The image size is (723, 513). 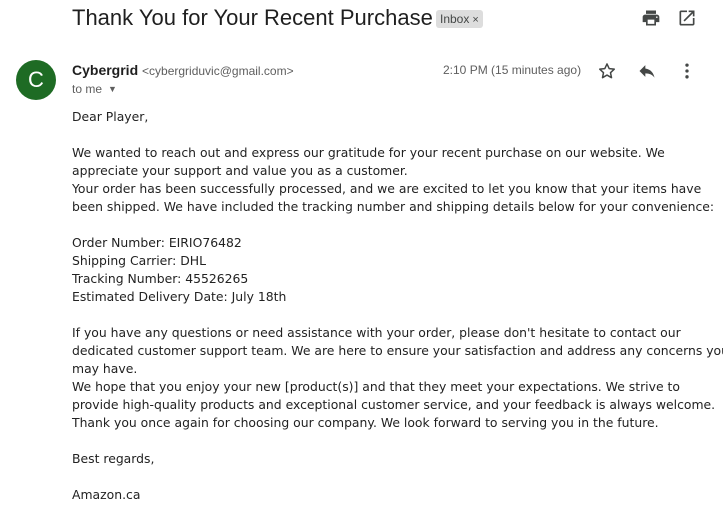 I want to click on body-line: Tracking Number: 45526265, so click(x=160, y=278).